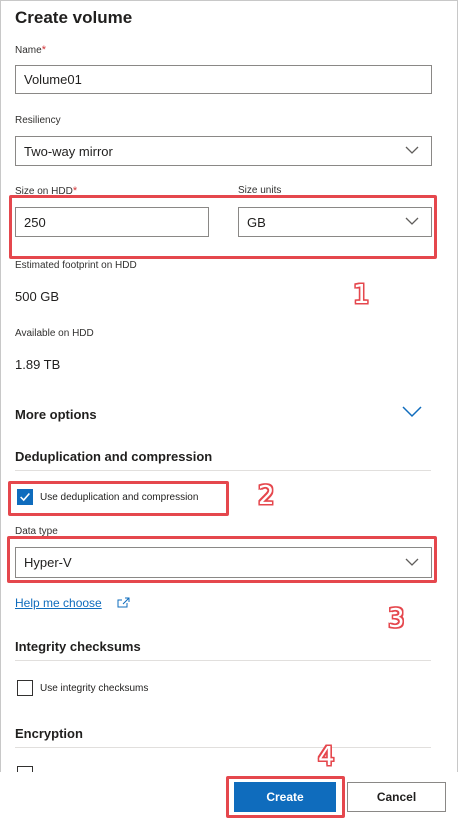  What do you see at coordinates (94, 688) in the screenshot?
I see `integrity-checkbox-label: Use integrity checksums` at bounding box center [94, 688].